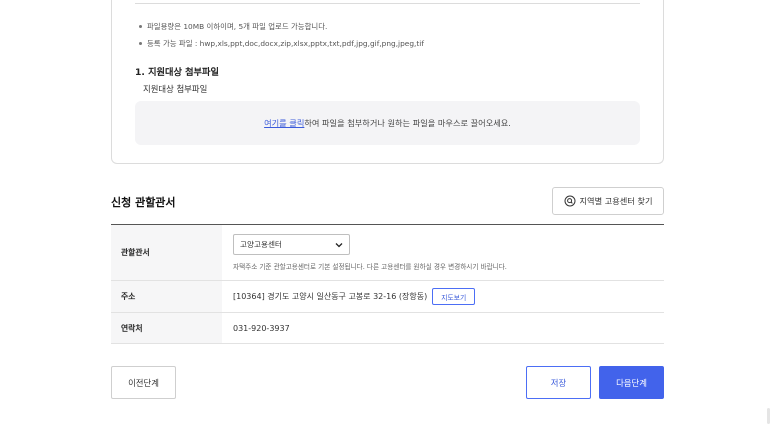 This screenshot has height=430, width=773. What do you see at coordinates (768, 416) in the screenshot?
I see `scrollbar` at bounding box center [768, 416].